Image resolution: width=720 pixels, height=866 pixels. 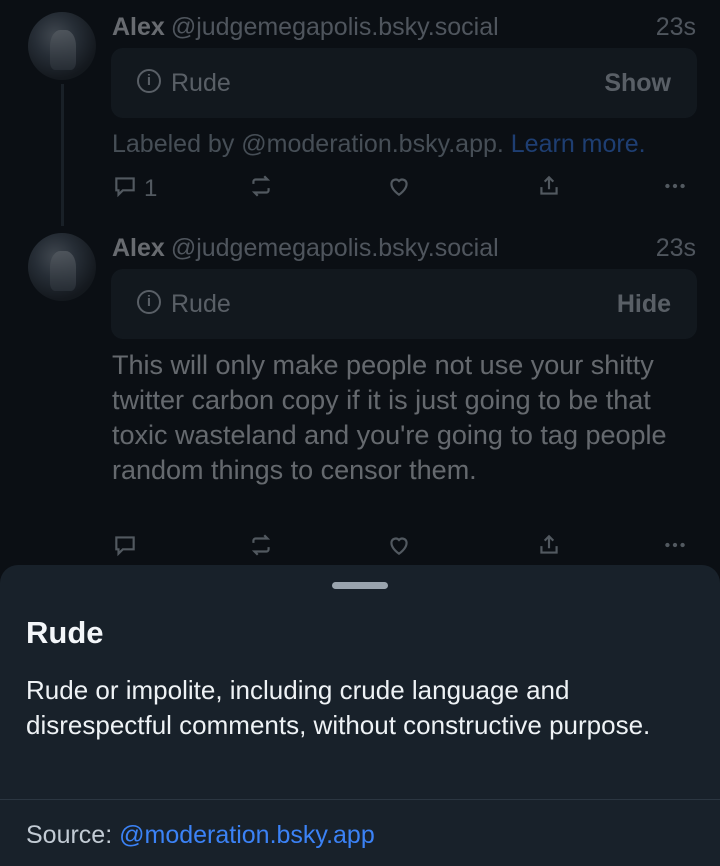 I want to click on content-warning: i Rude Show, so click(x=404, y=83).